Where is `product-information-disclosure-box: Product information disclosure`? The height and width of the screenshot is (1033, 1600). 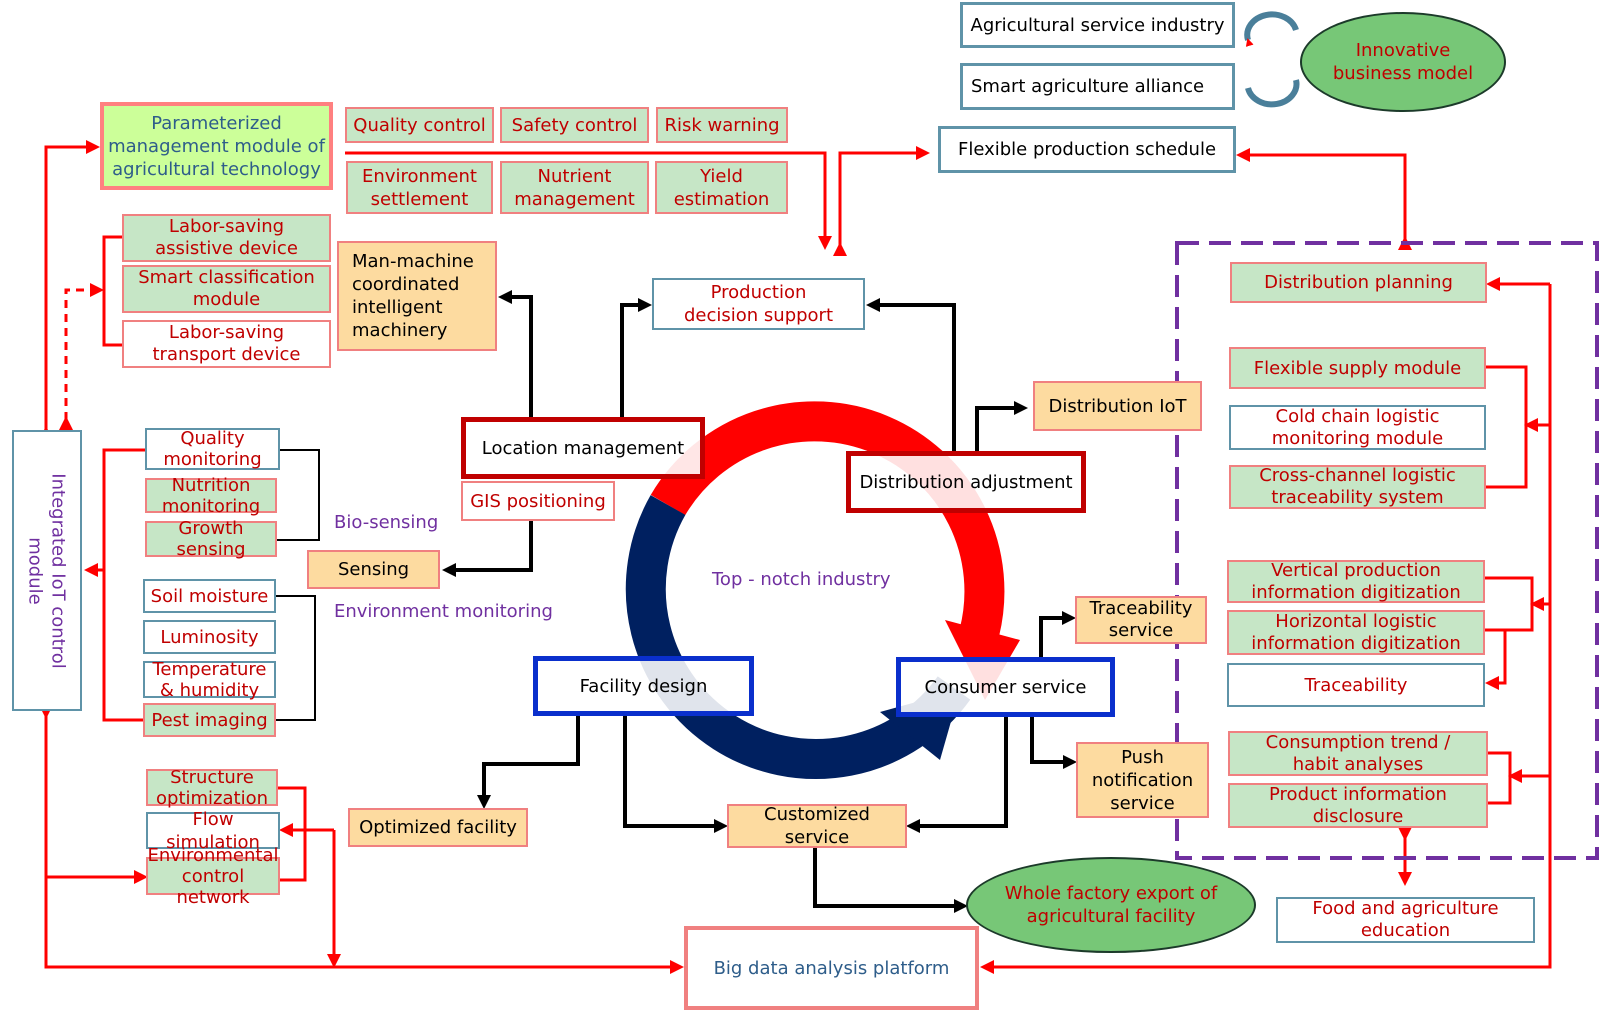 product-information-disclosure-box: Product information disclosure is located at coordinates (1358, 805).